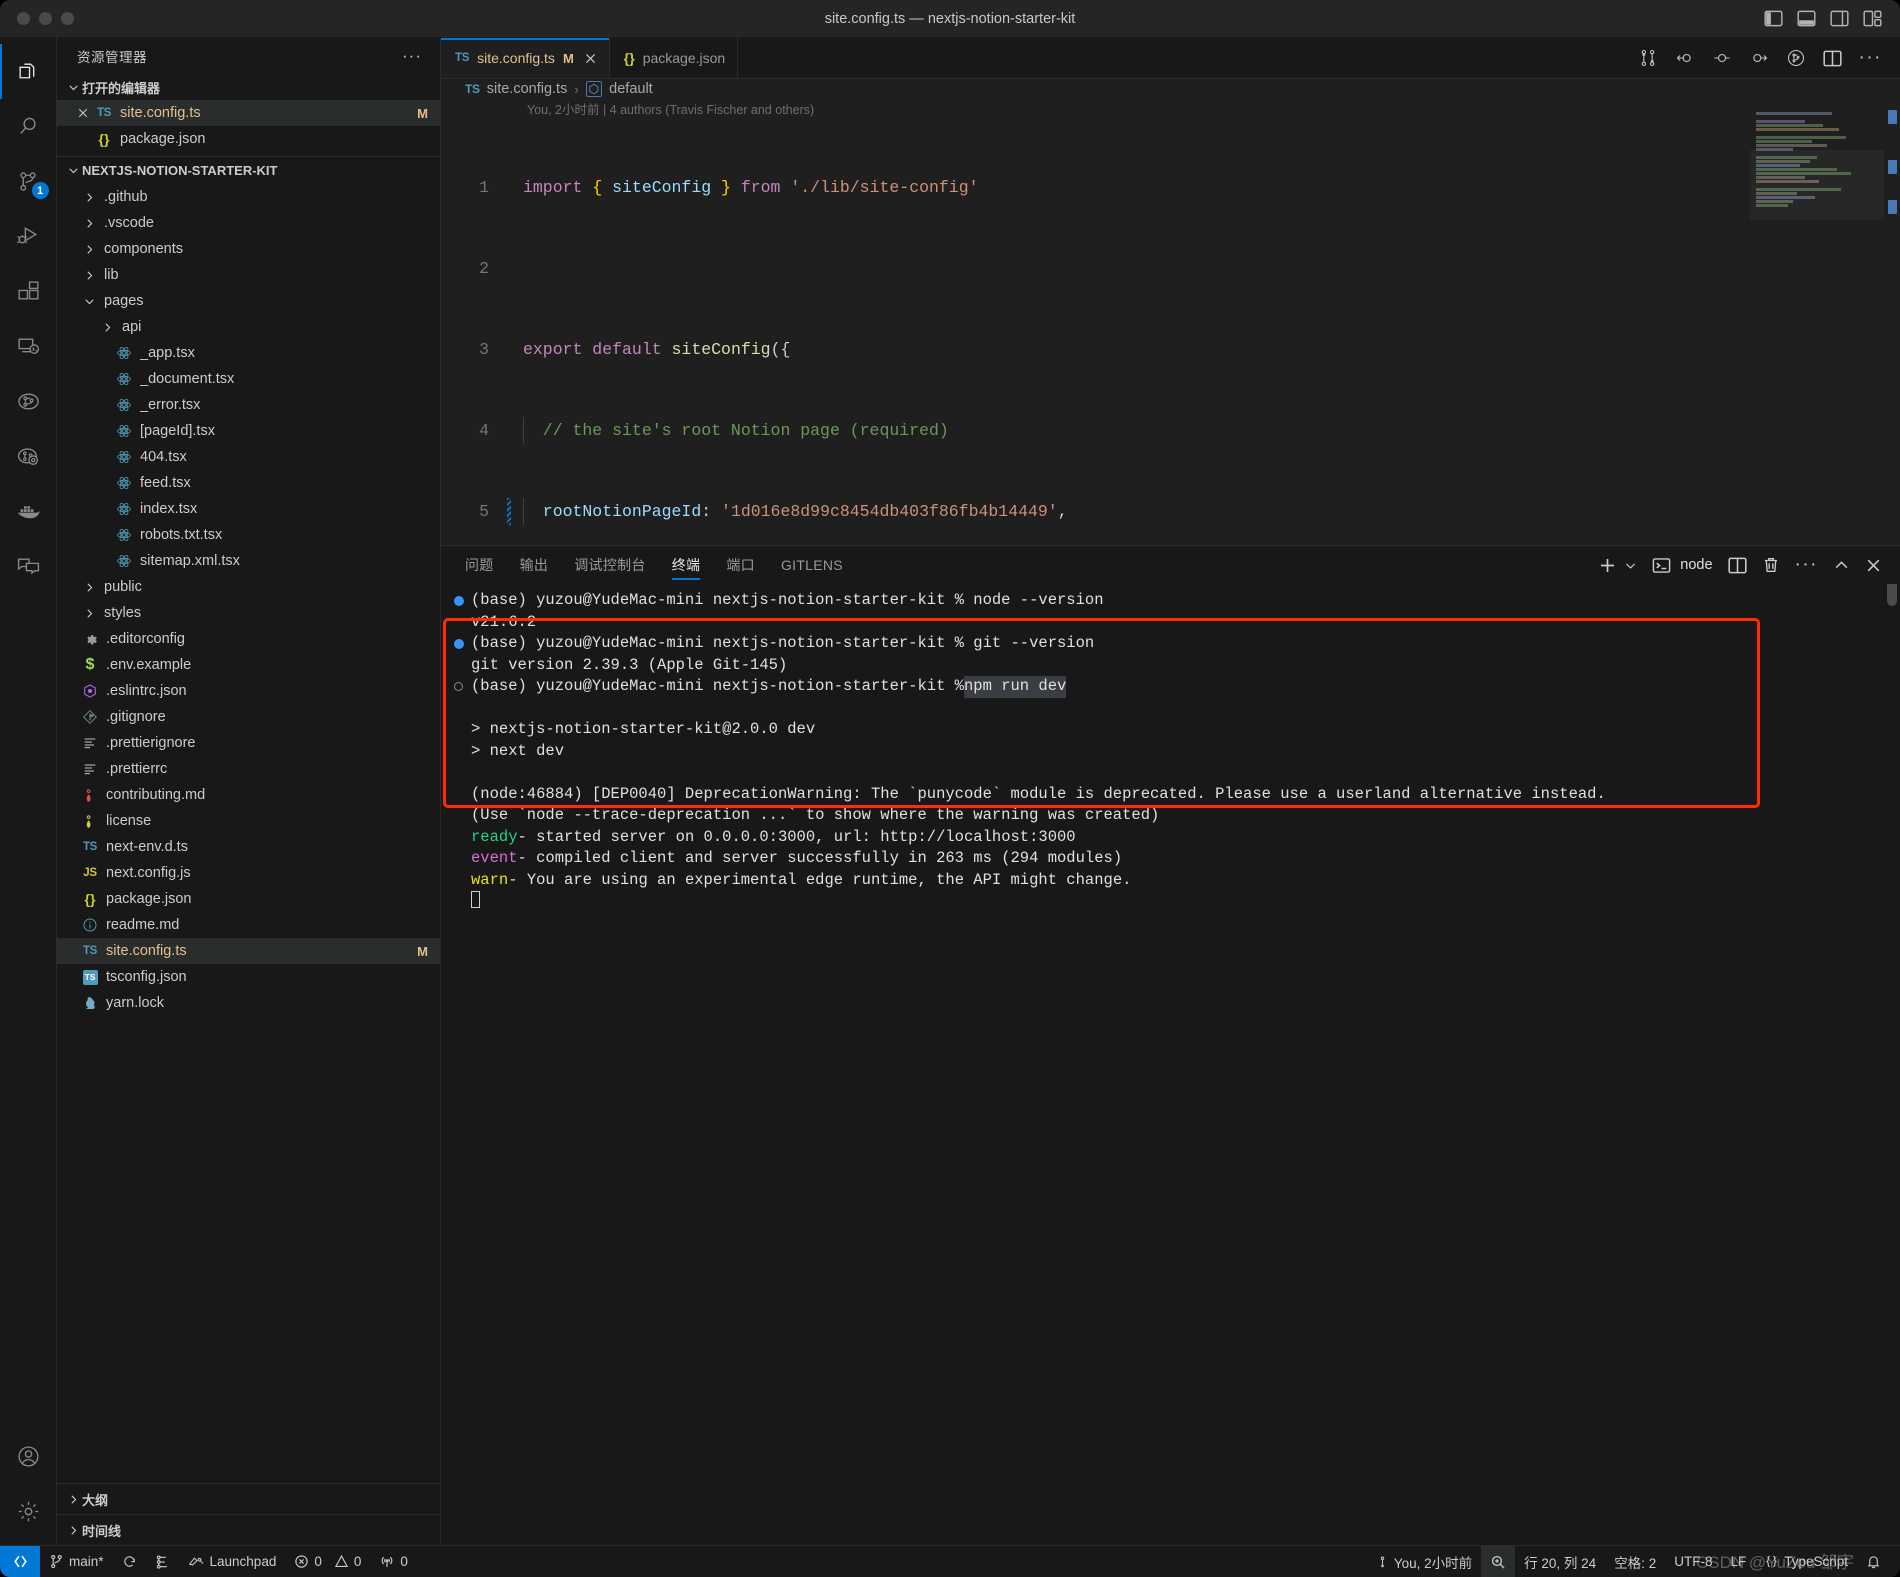  Describe the element at coordinates (527, 89) in the screenshot. I see `breadcrumb-file: site.config.ts` at that location.